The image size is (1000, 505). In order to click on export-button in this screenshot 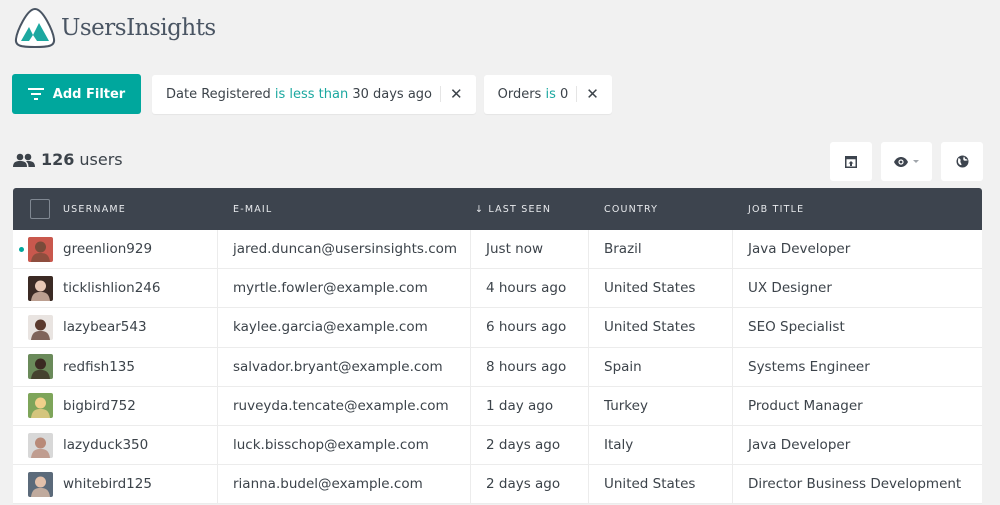, I will do `click(851, 161)`.